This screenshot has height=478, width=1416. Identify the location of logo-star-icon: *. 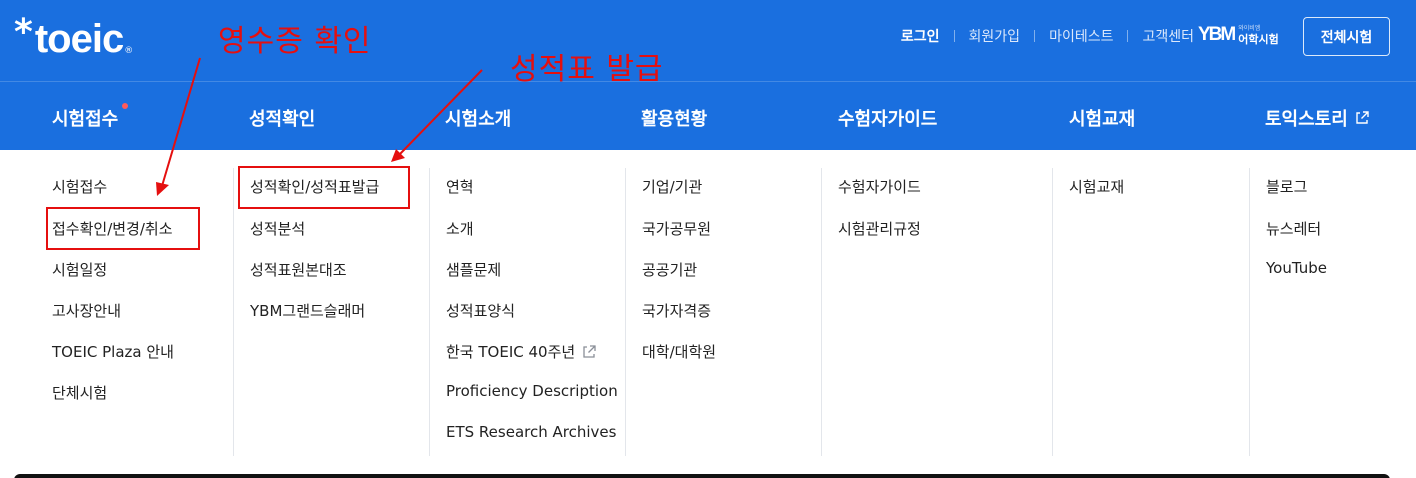
(23, 32).